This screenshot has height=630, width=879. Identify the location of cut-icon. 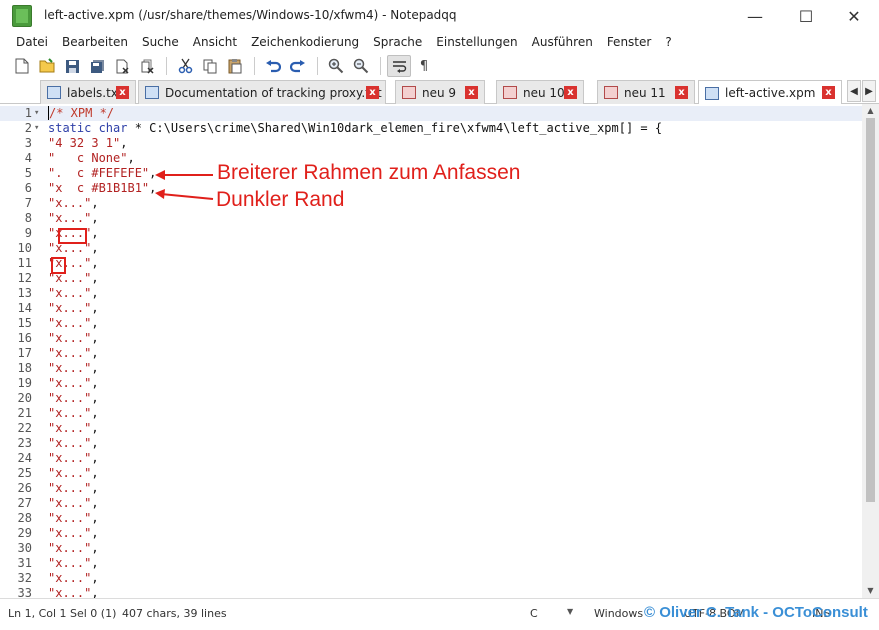
(185, 66).